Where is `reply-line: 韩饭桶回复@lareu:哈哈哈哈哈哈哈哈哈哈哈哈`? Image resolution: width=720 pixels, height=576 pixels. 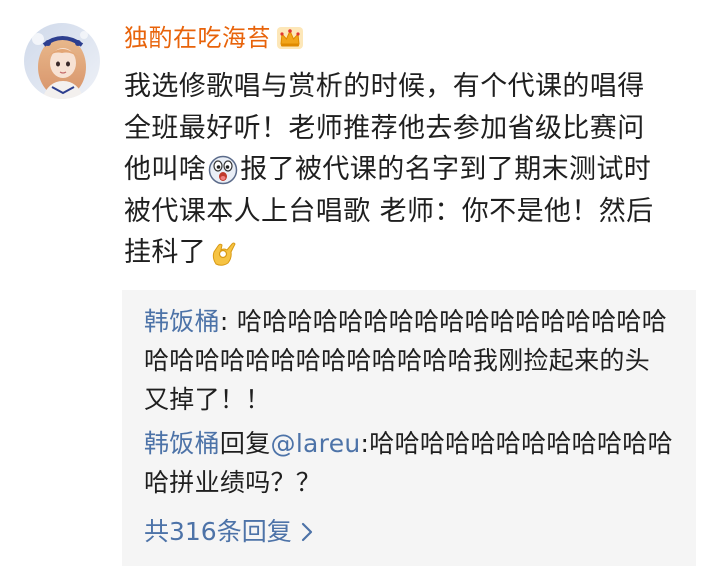 reply-line: 韩饭桶回复@lareu:哈哈哈哈哈哈哈哈哈哈哈哈 is located at coordinates (414, 443).